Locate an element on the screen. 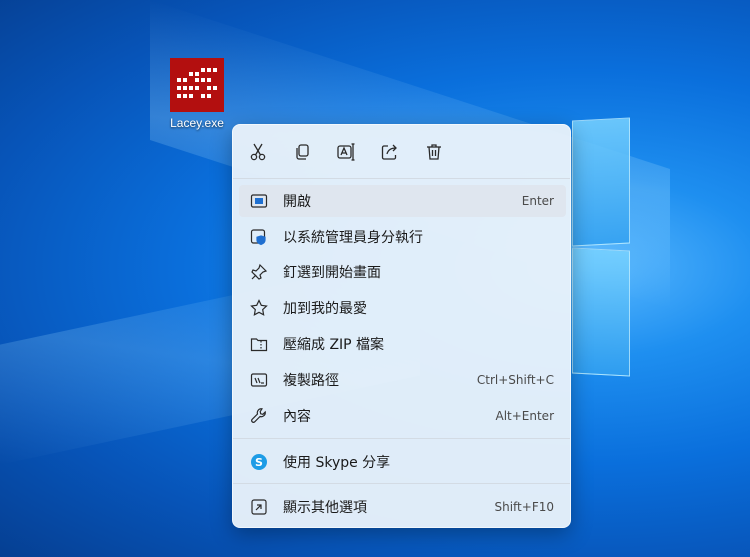 This screenshot has width=750, height=557. copy-path-icon is located at coordinates (259, 380).